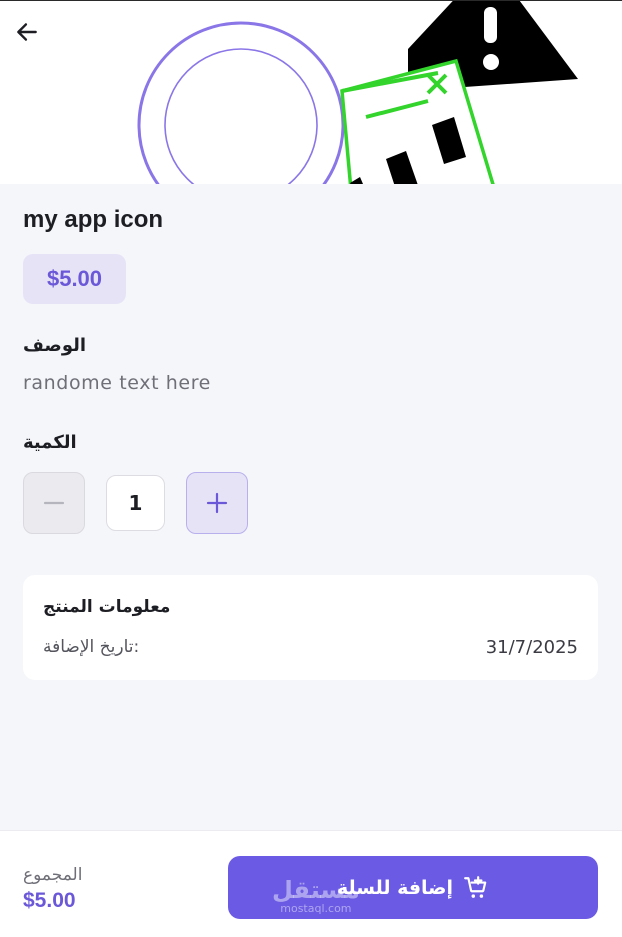 Image resolution: width=622 pixels, height=937 pixels. Describe the element at coordinates (135, 503) in the screenshot. I see `quantity-value: 1` at that location.